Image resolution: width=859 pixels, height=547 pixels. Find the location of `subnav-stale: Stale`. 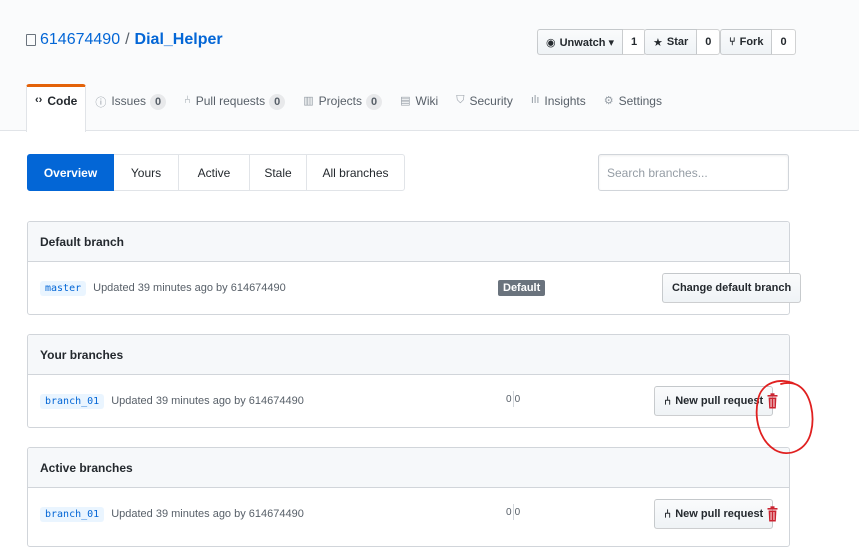

subnav-stale: Stale is located at coordinates (278, 172).